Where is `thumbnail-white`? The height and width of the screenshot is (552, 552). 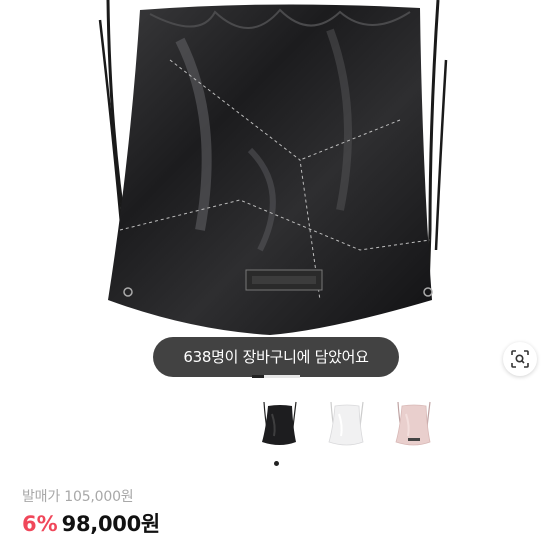 thumbnail-white is located at coordinates (346, 427).